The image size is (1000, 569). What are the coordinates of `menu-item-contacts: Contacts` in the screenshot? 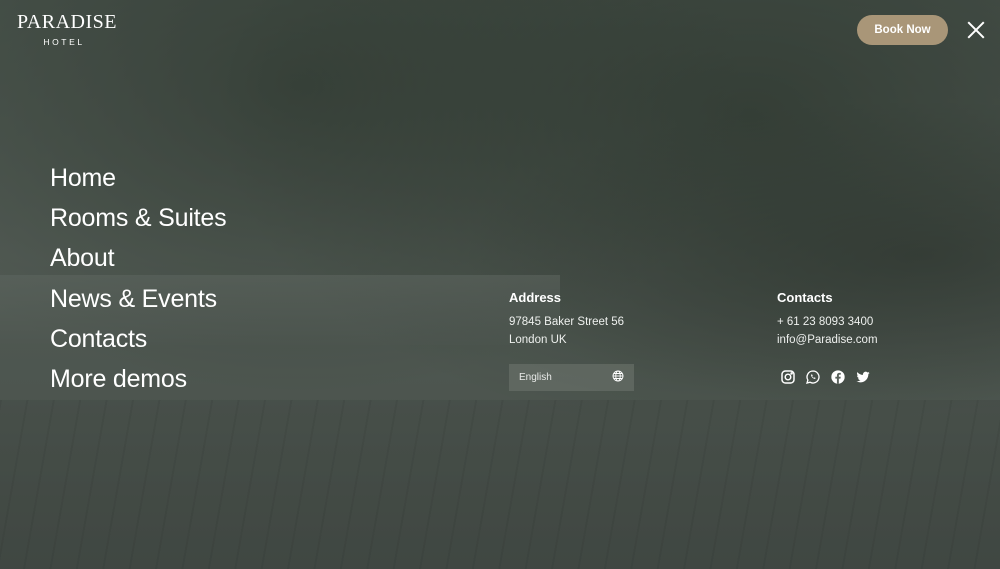 It's located at (138, 339).